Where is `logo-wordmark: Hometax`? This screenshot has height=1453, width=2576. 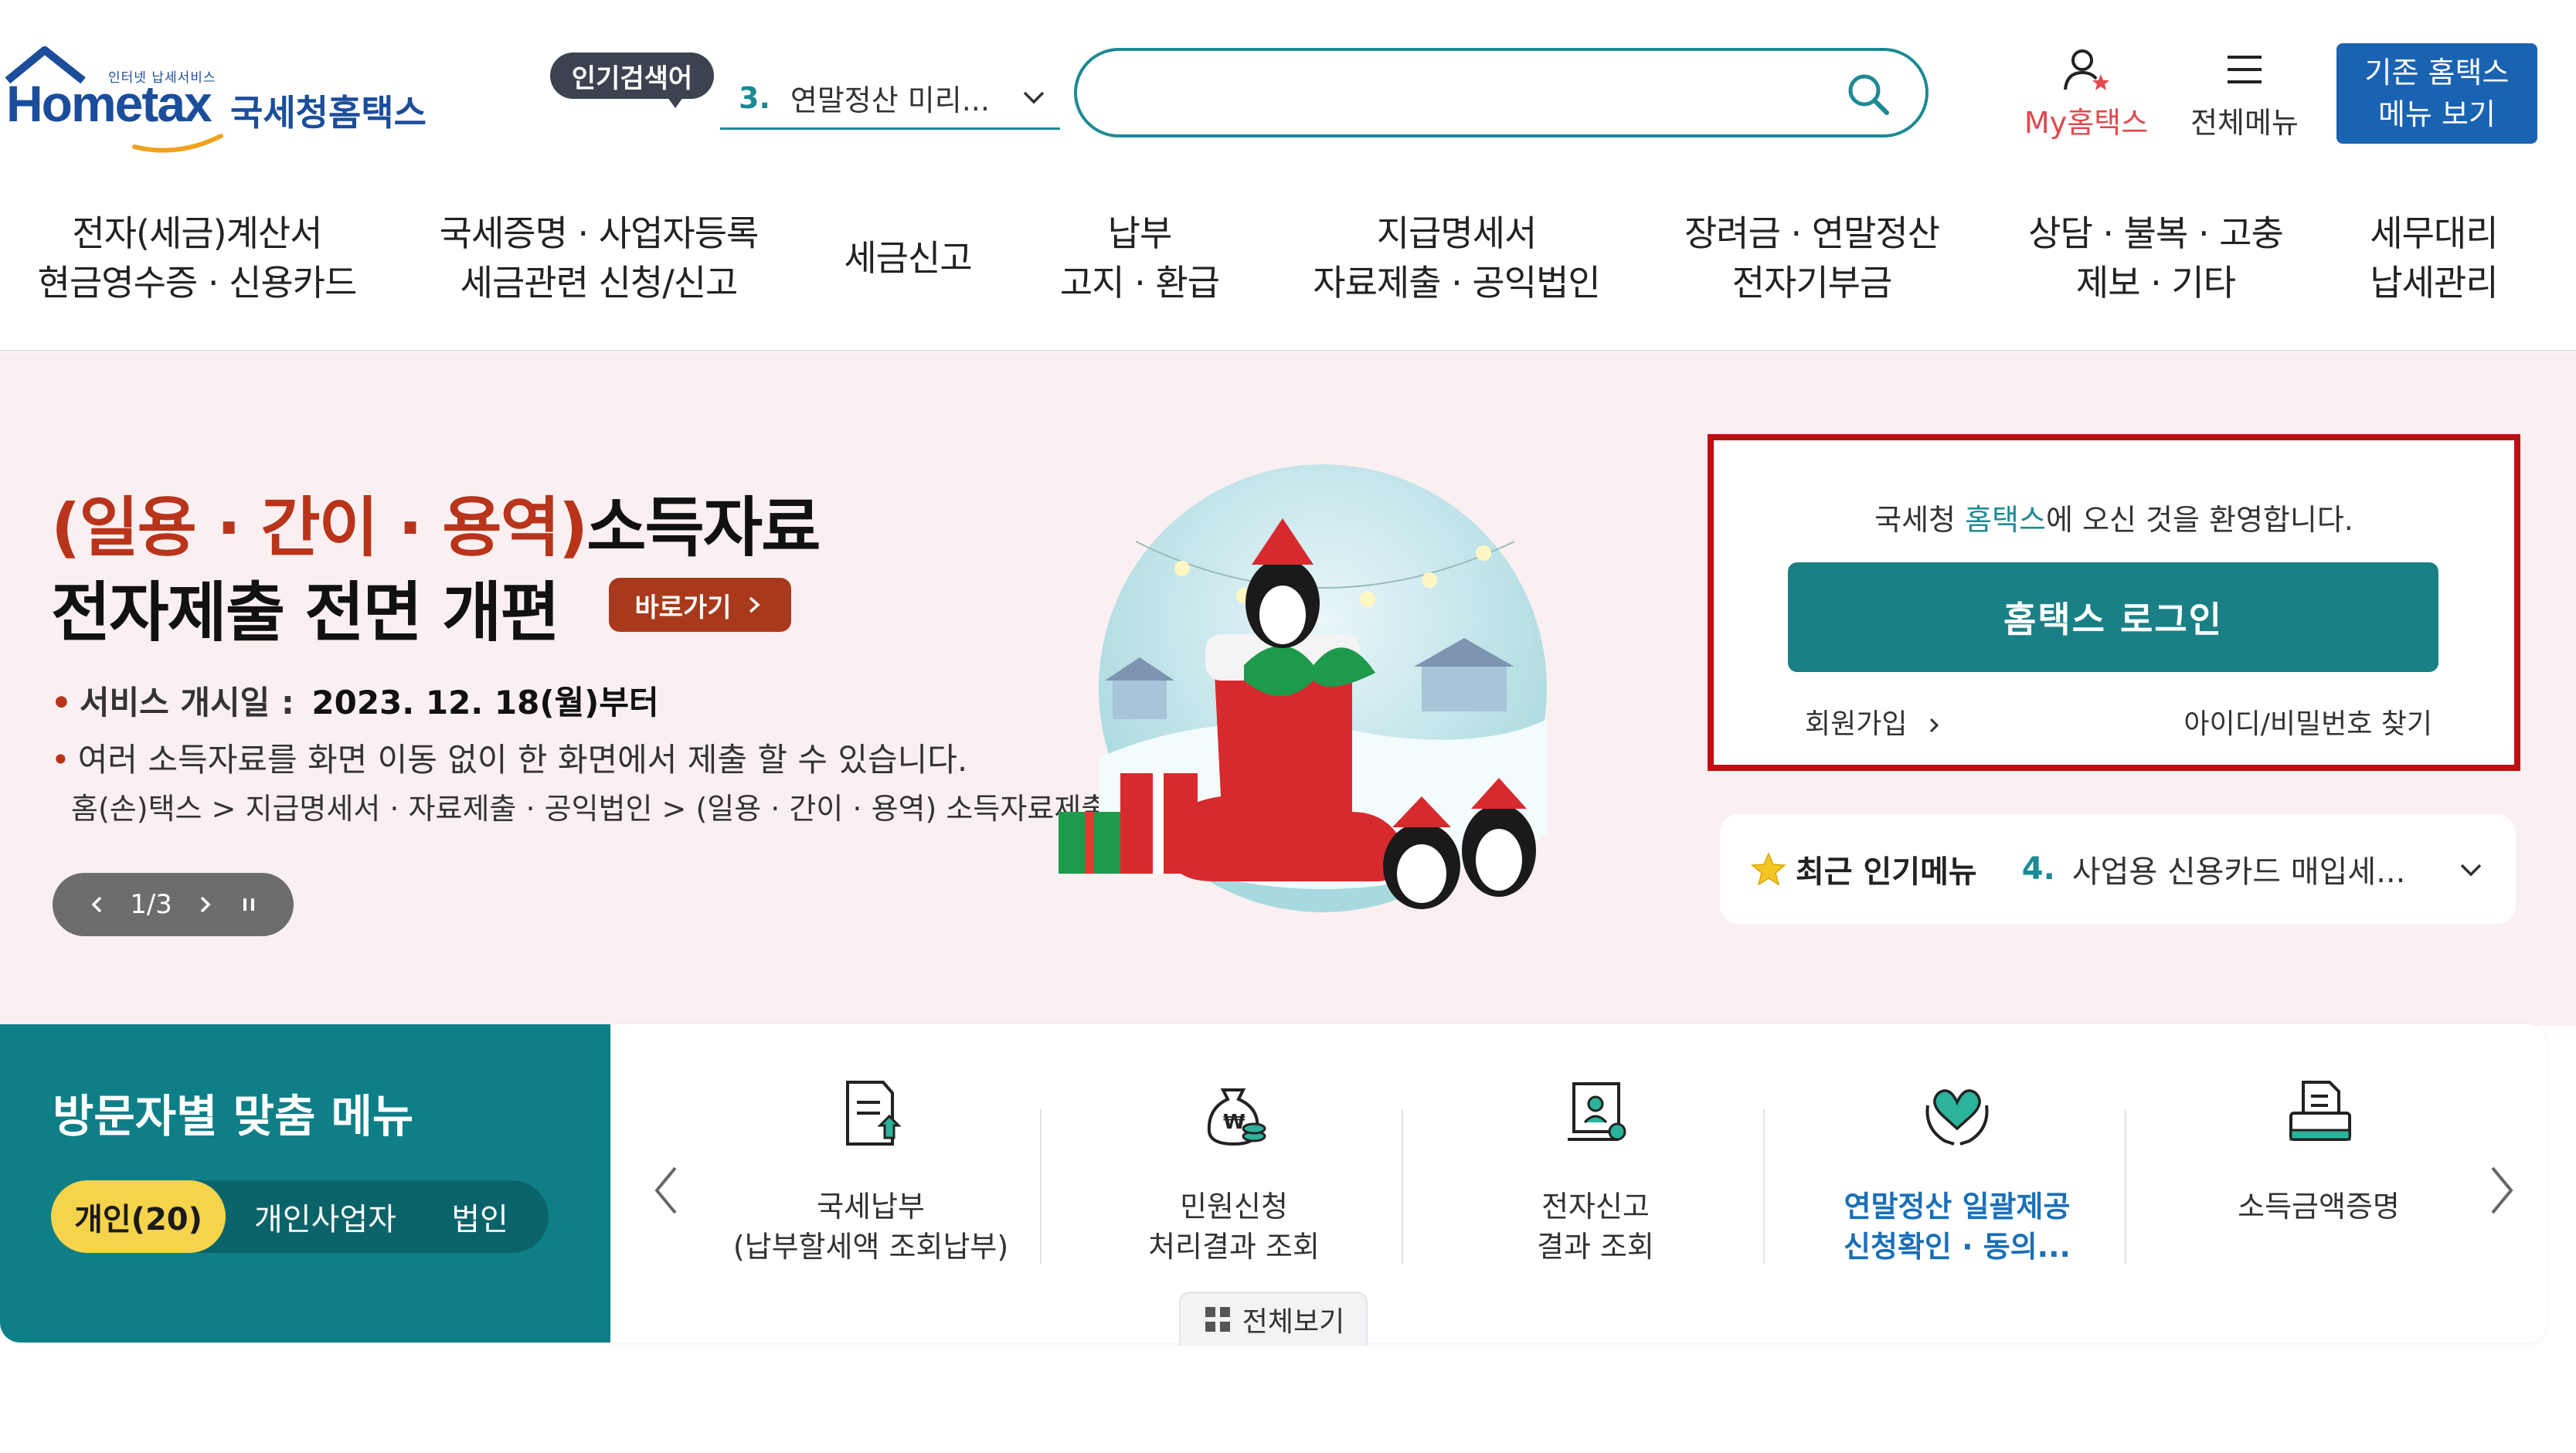
logo-wordmark: Hometax is located at coordinates (109, 103).